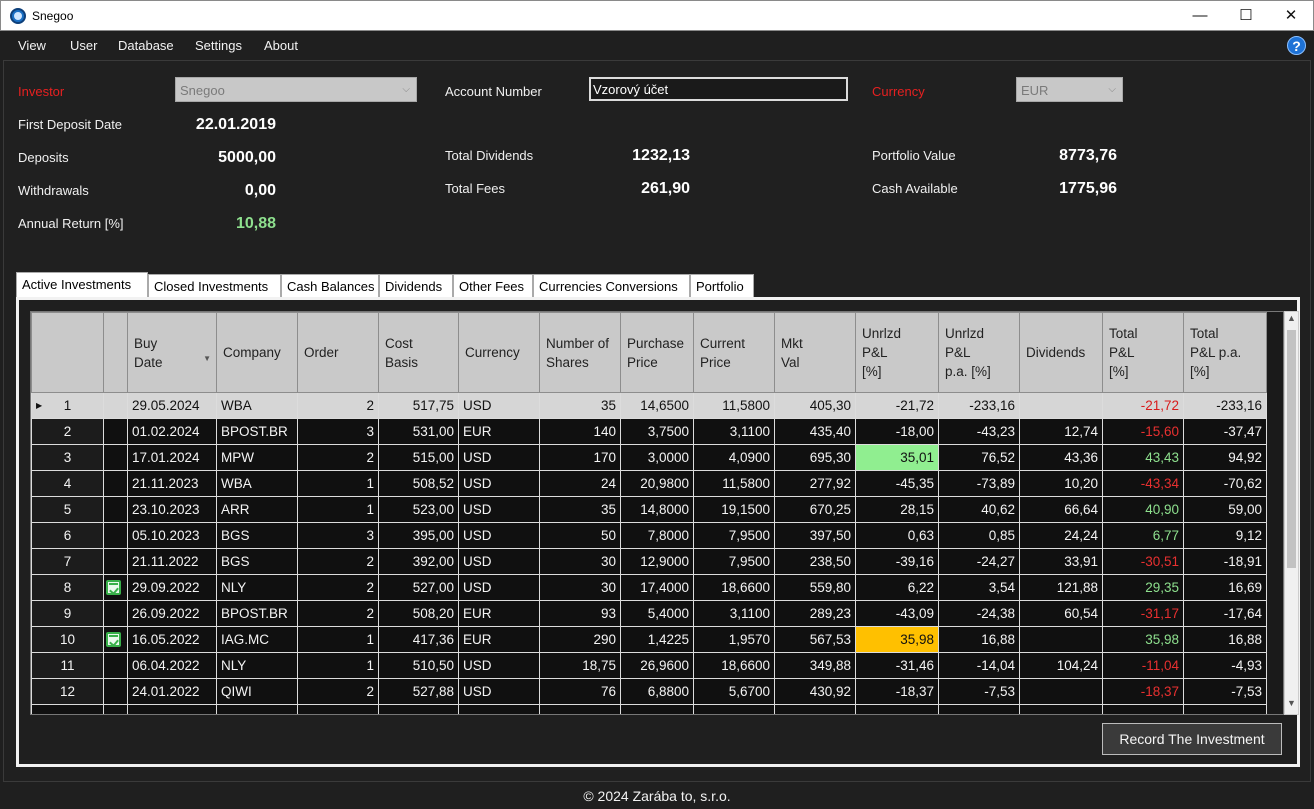 This screenshot has height=809, width=1314. I want to click on cell-buy-date: 21.11.2022, so click(172, 561).